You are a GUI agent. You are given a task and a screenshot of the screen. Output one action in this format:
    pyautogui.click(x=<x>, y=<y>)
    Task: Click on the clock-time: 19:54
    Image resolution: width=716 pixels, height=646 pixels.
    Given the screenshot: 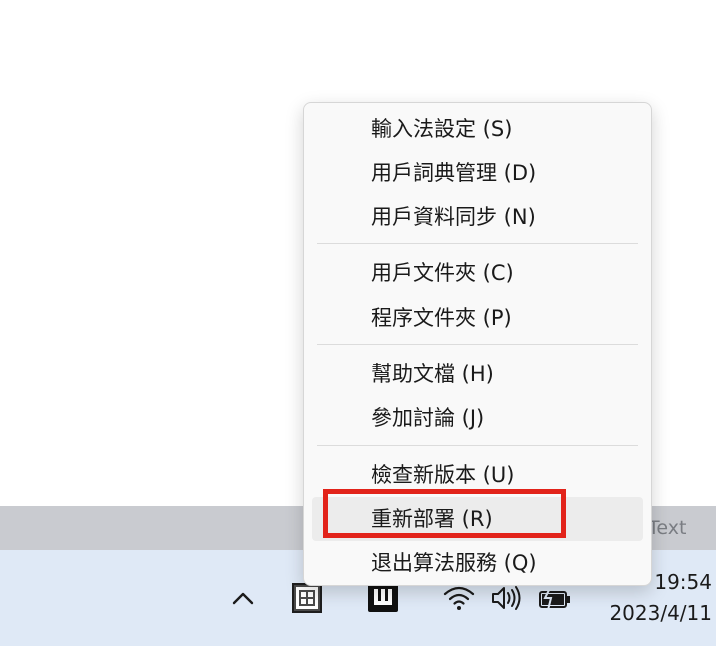 What is the action you would take?
    pyautogui.click(x=683, y=582)
    